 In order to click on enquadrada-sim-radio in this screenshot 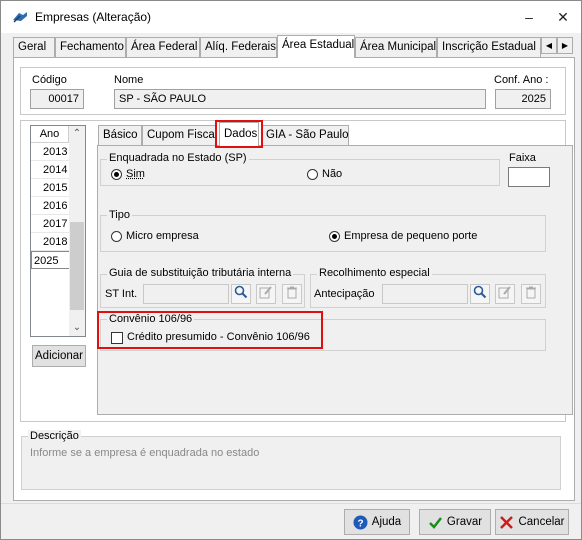, I will do `click(116, 174)`.